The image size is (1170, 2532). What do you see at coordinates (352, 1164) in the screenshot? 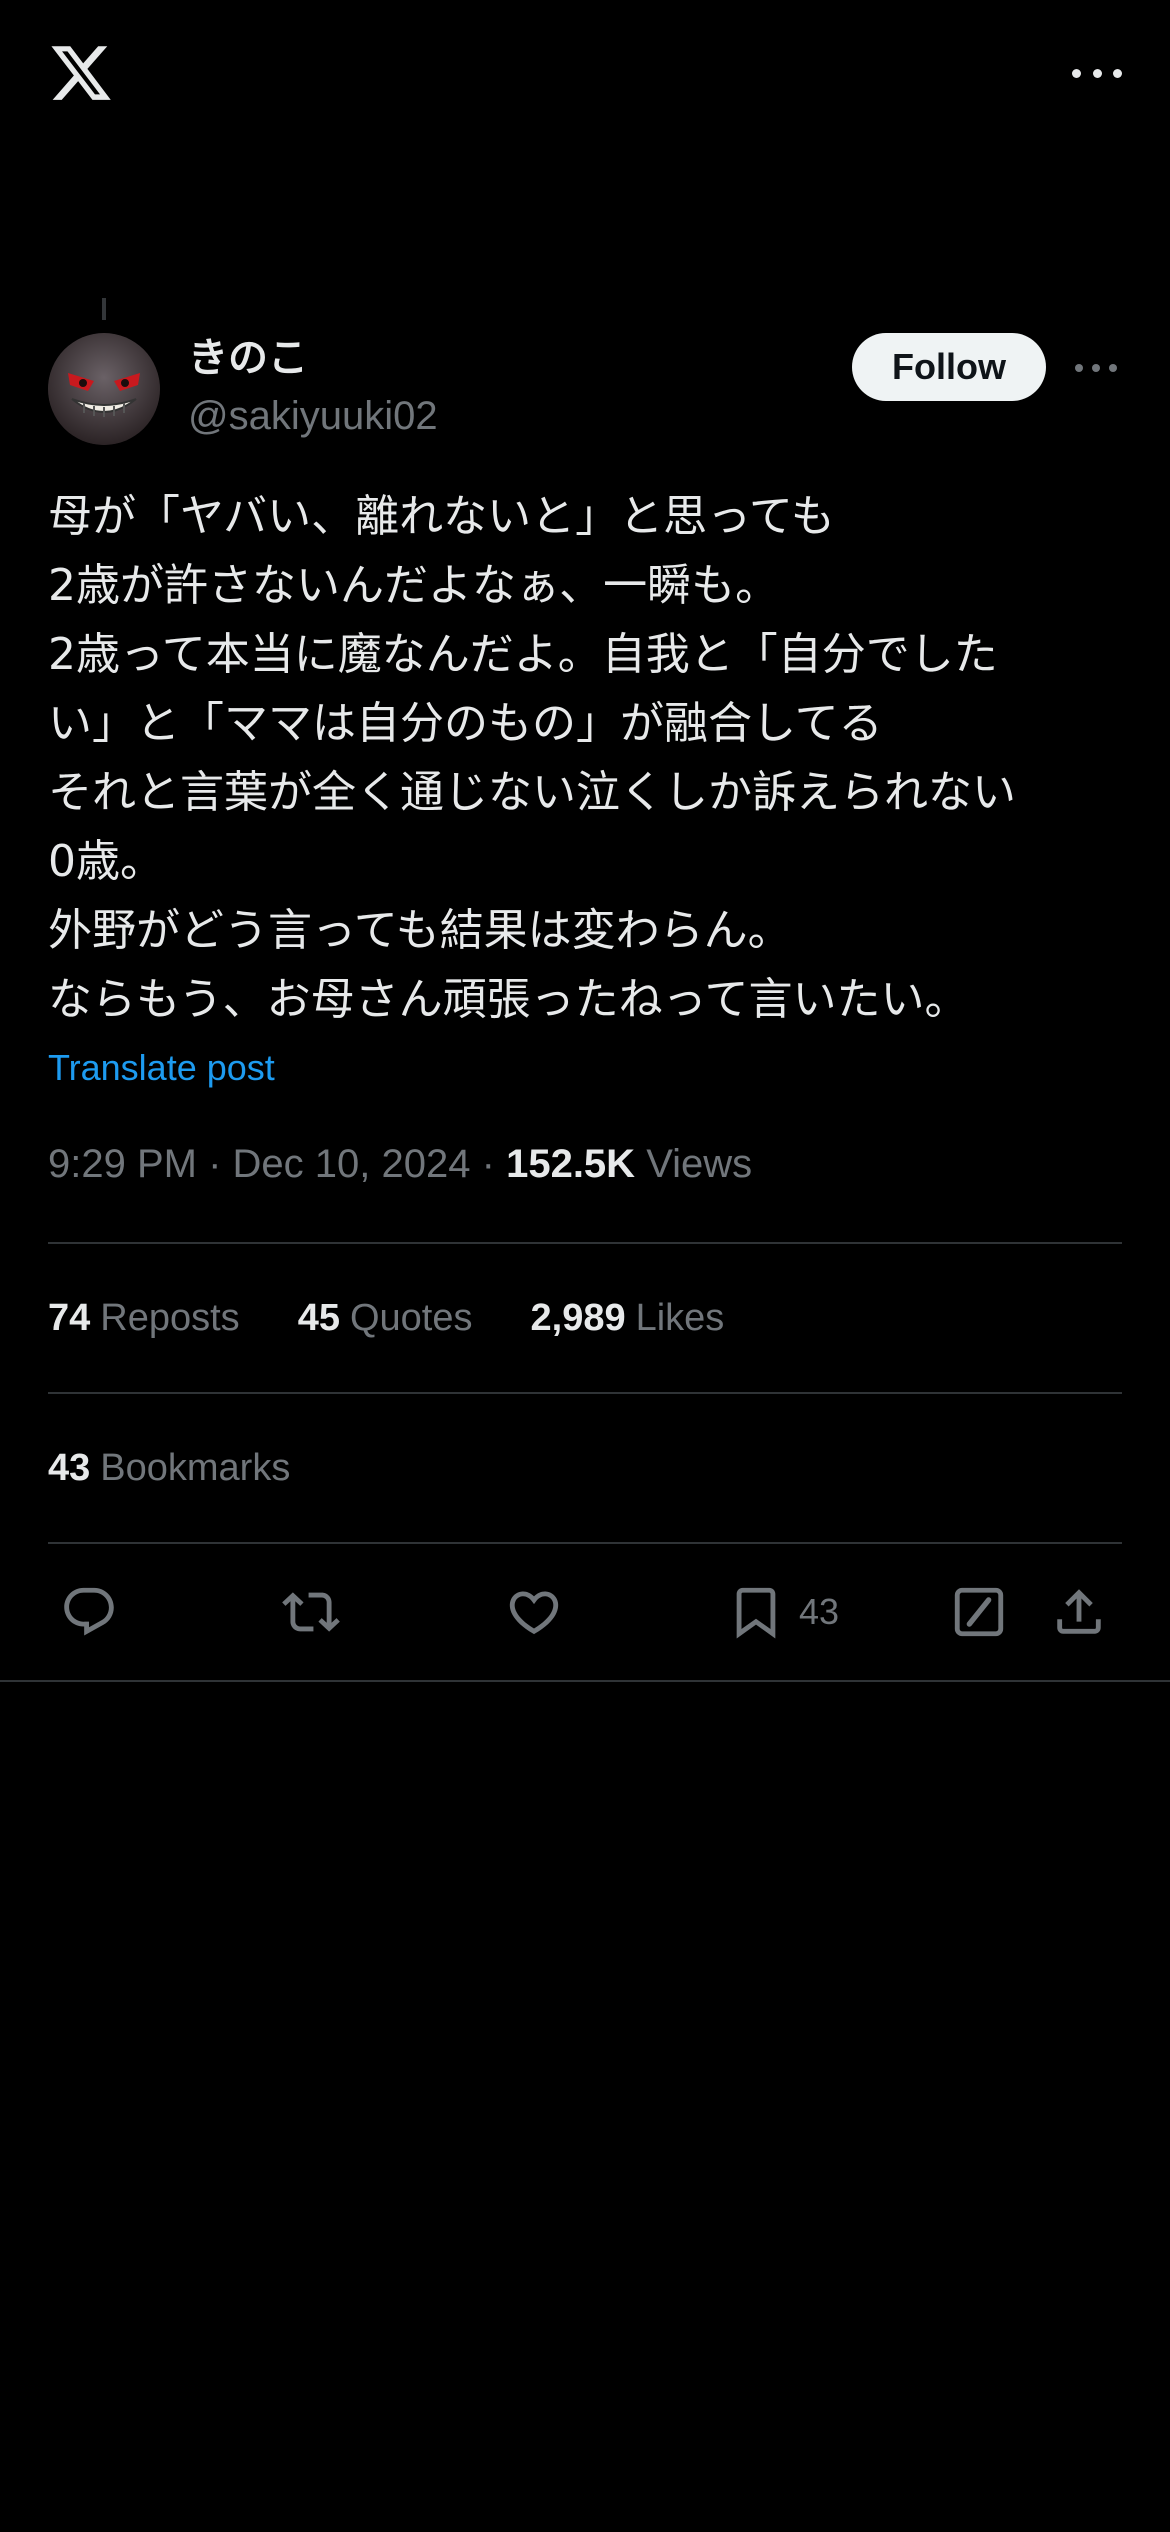
I see `post-date: Dec 10, 2024` at bounding box center [352, 1164].